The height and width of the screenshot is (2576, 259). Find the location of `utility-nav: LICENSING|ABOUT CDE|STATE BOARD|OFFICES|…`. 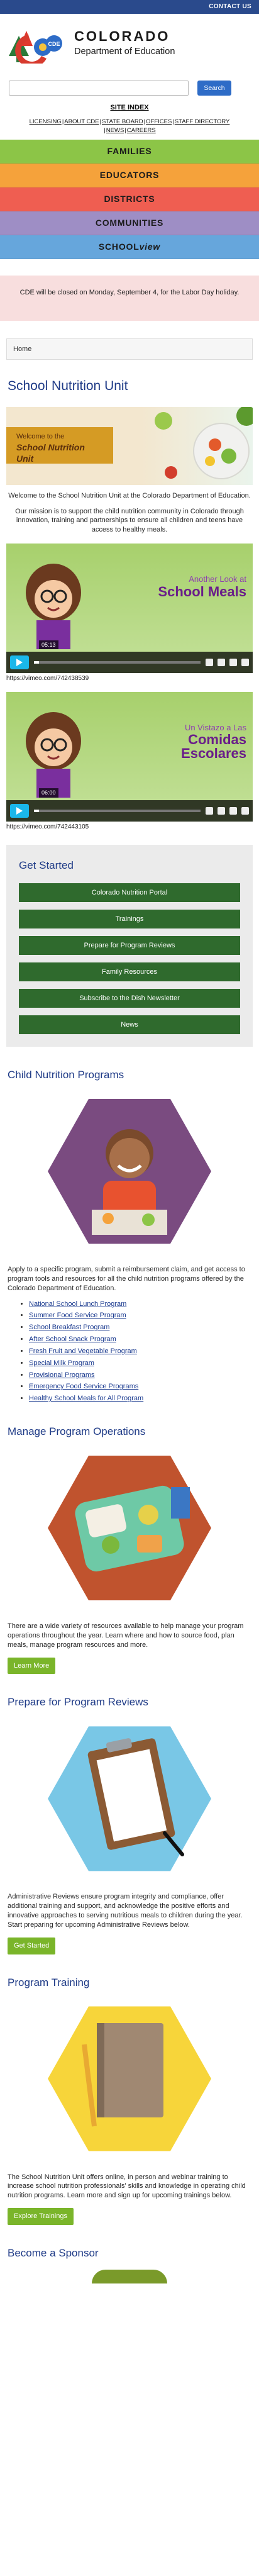

utility-nav: LICENSING|ABOUT CDE|STATE BOARD|OFFICES|… is located at coordinates (129, 126).